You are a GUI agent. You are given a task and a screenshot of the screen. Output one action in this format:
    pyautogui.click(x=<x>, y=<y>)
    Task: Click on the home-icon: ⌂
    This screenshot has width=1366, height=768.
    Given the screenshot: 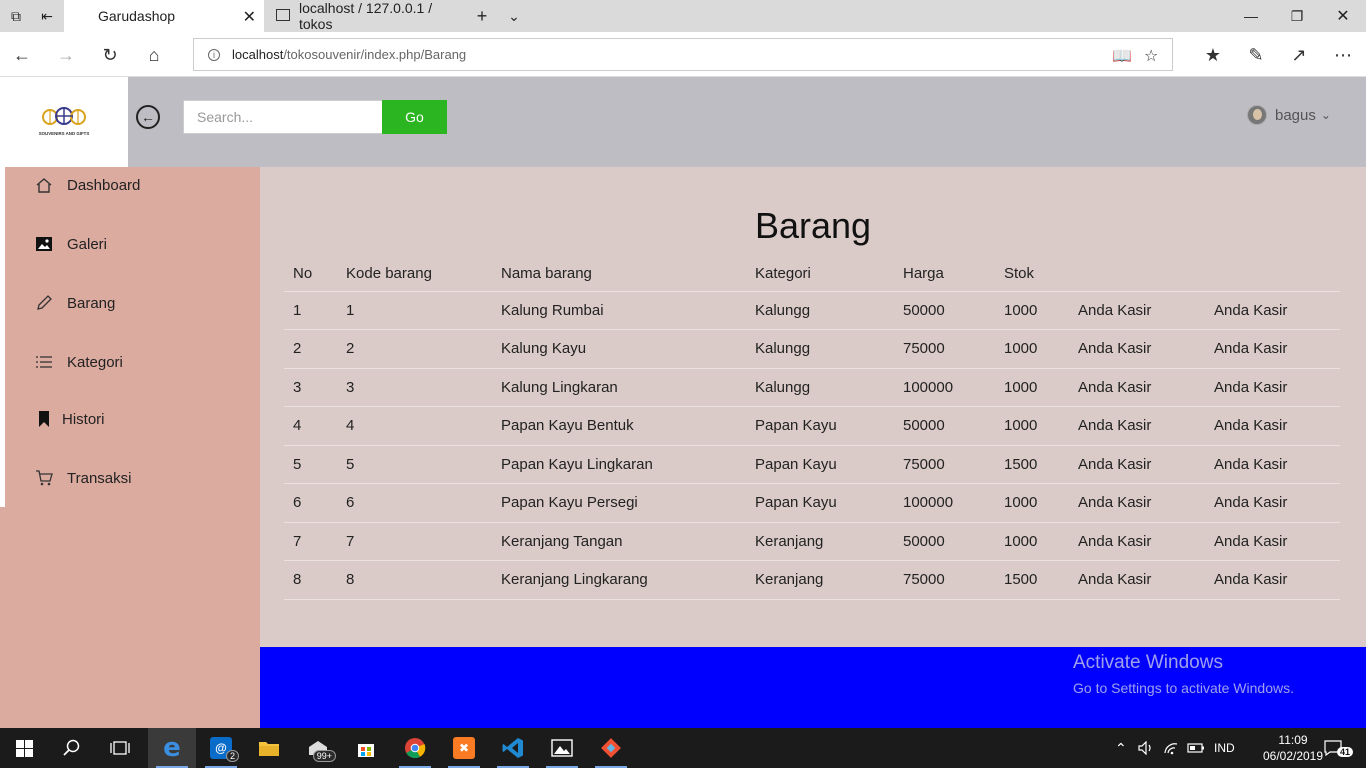 What is the action you would take?
    pyautogui.click(x=154, y=55)
    